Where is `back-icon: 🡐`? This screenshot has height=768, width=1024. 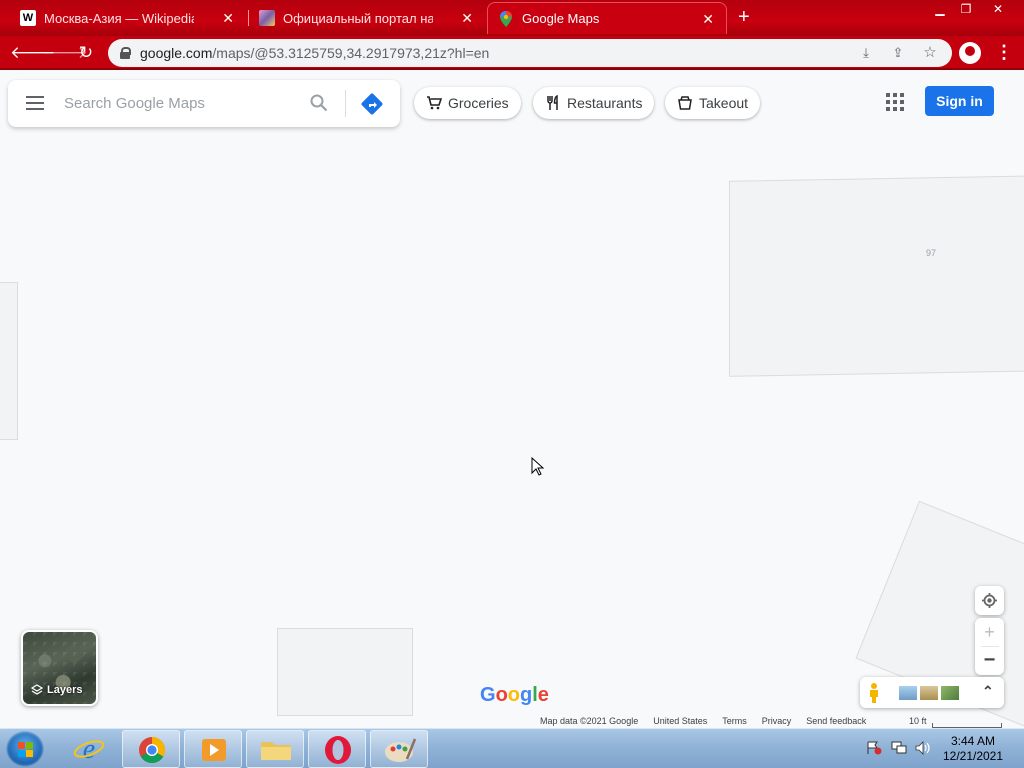
back-icon: 🡐 is located at coordinates (33, 53).